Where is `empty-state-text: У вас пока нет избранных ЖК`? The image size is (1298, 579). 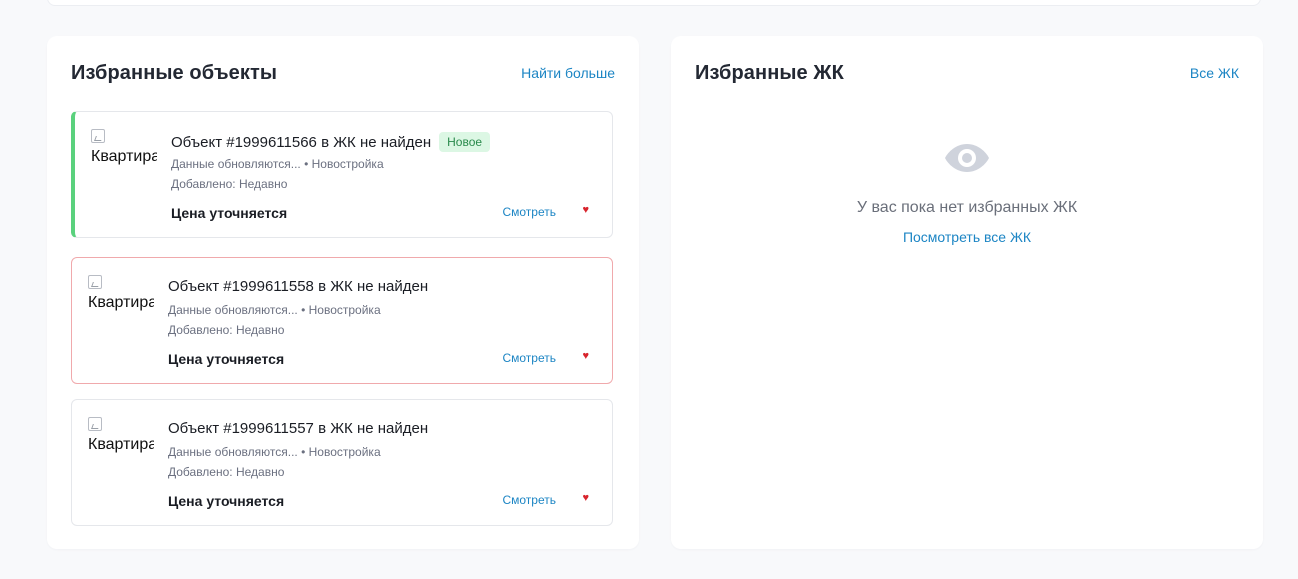 empty-state-text: У вас пока нет избранных ЖК is located at coordinates (967, 207).